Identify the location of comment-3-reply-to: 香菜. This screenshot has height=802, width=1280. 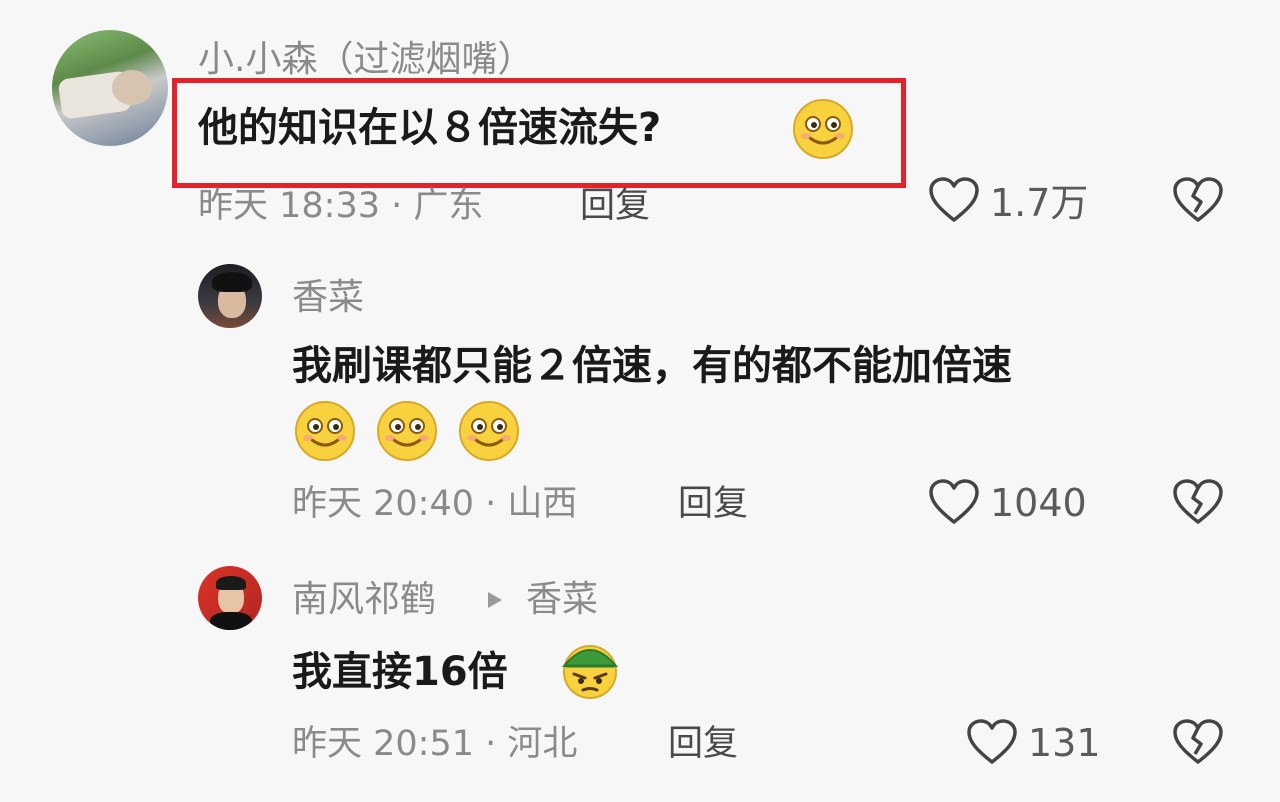
(562, 600).